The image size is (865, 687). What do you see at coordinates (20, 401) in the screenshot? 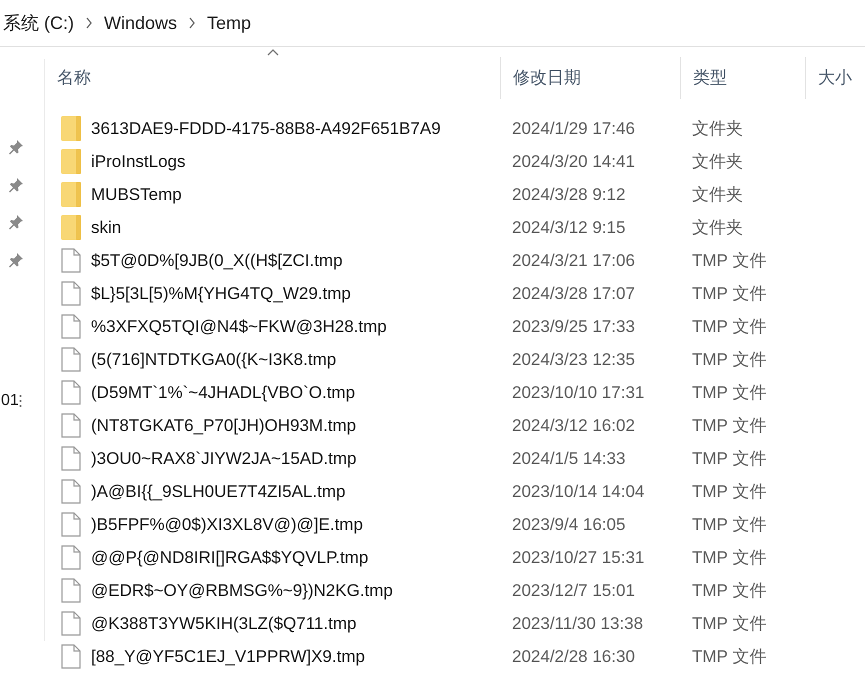
I see `more-icon` at bounding box center [20, 401].